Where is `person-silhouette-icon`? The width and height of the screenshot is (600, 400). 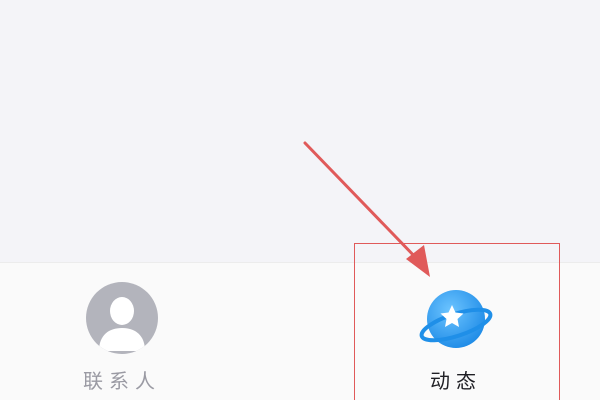
person-silhouette-icon is located at coordinates (122, 318).